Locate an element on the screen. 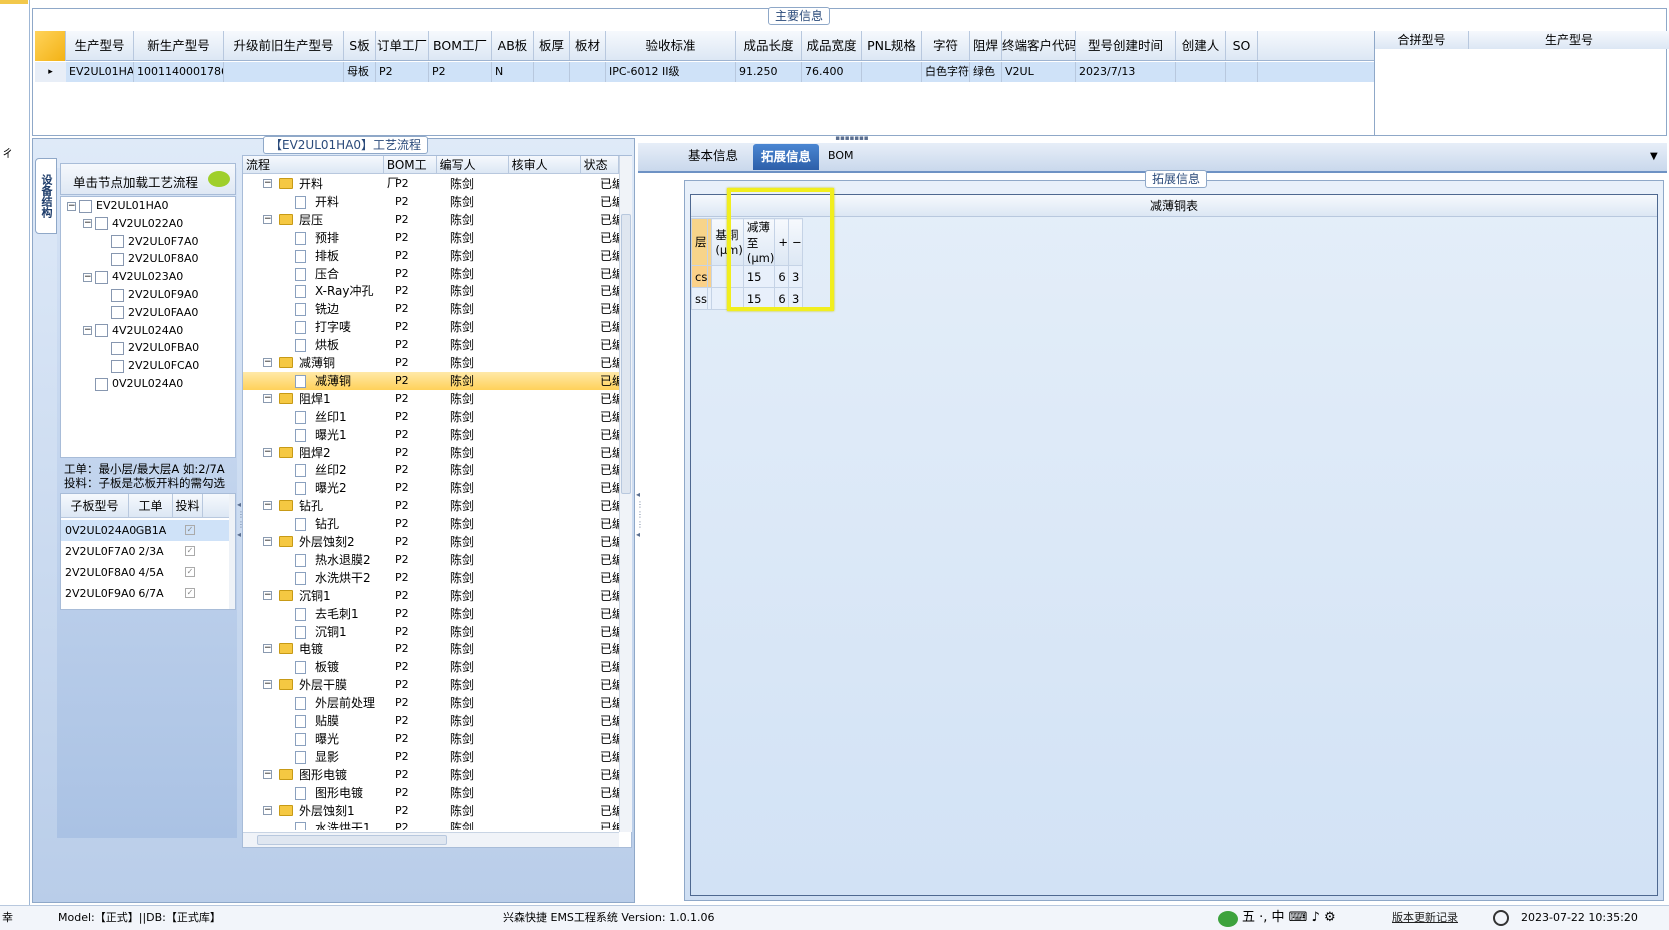 The height and width of the screenshot is (930, 1669). flow-name-cell: 水洗烘干1 is located at coordinates (316, 824).